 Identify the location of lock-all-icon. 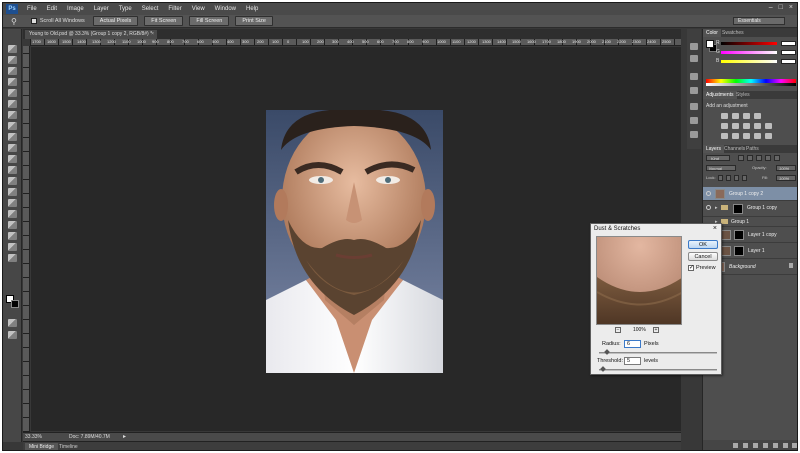
(744, 178).